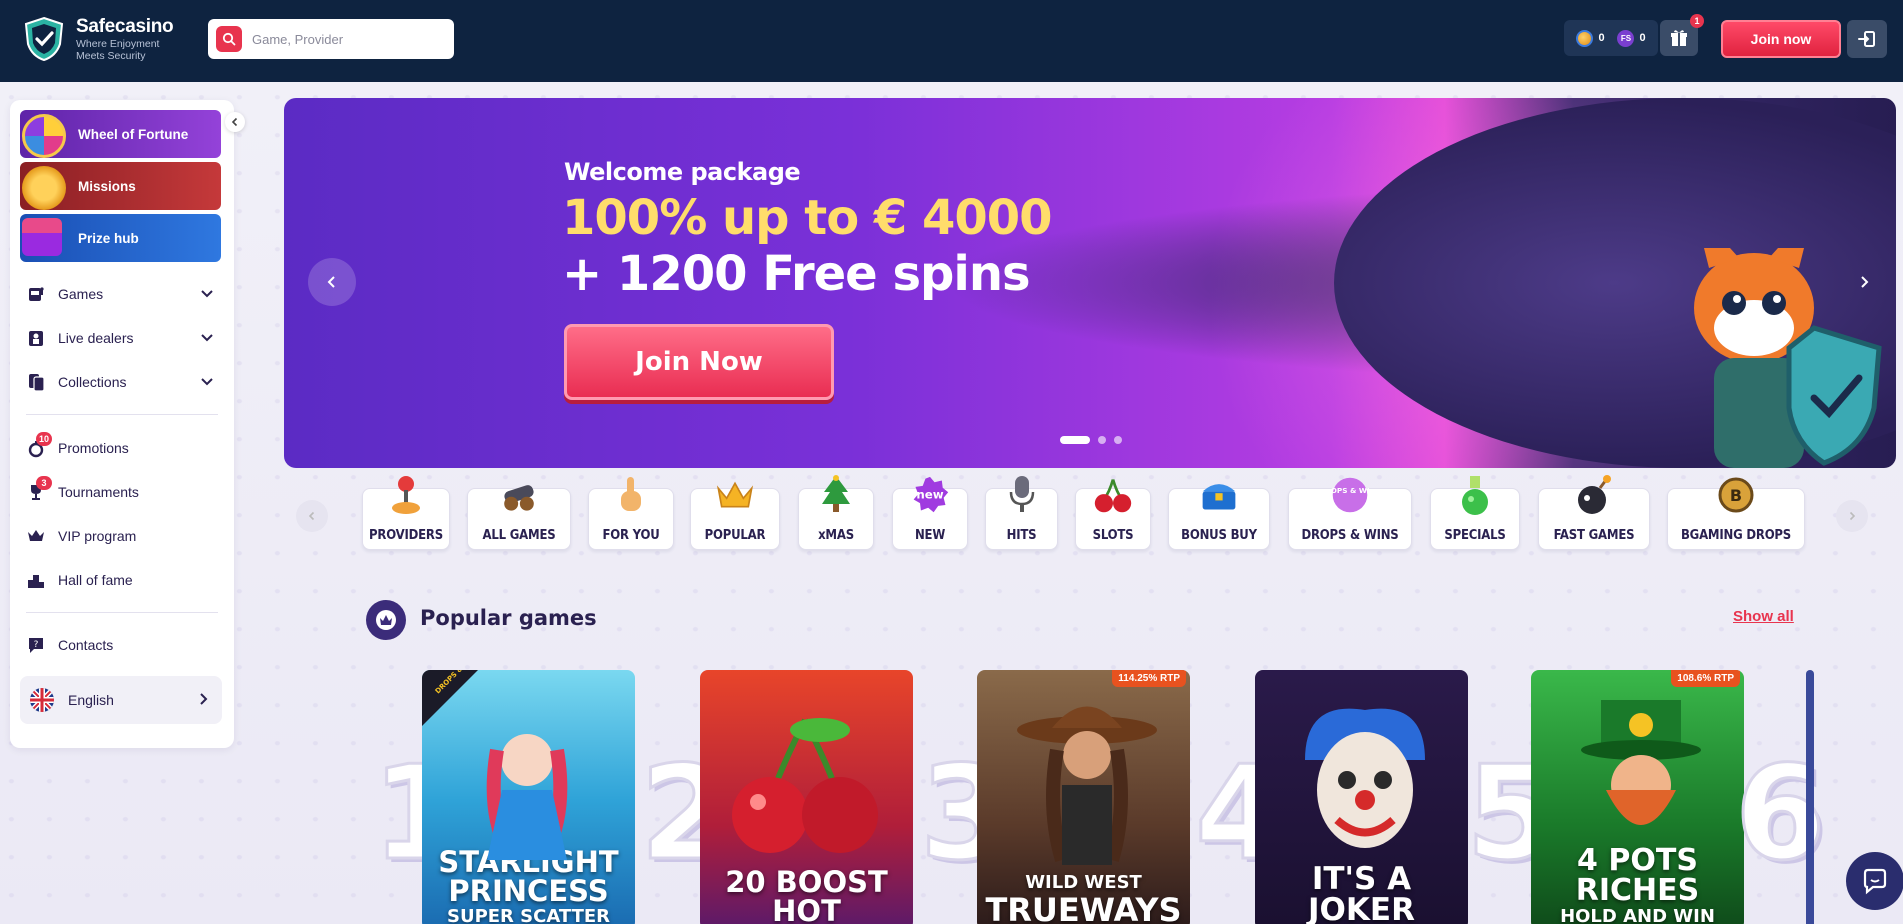  What do you see at coordinates (120, 645) in the screenshot?
I see `sidebar-item-contacts: ? Contacts` at bounding box center [120, 645].